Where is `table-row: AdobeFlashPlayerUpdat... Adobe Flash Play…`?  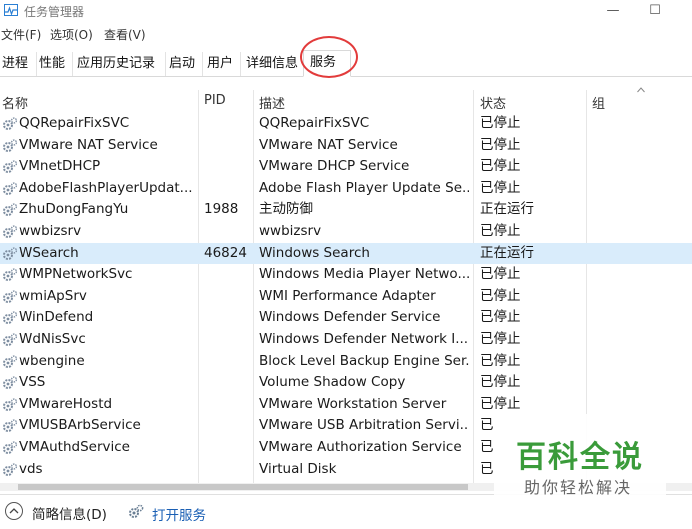 table-row: AdobeFlashPlayerUpdat... Adobe Flash Play… is located at coordinates (346, 189).